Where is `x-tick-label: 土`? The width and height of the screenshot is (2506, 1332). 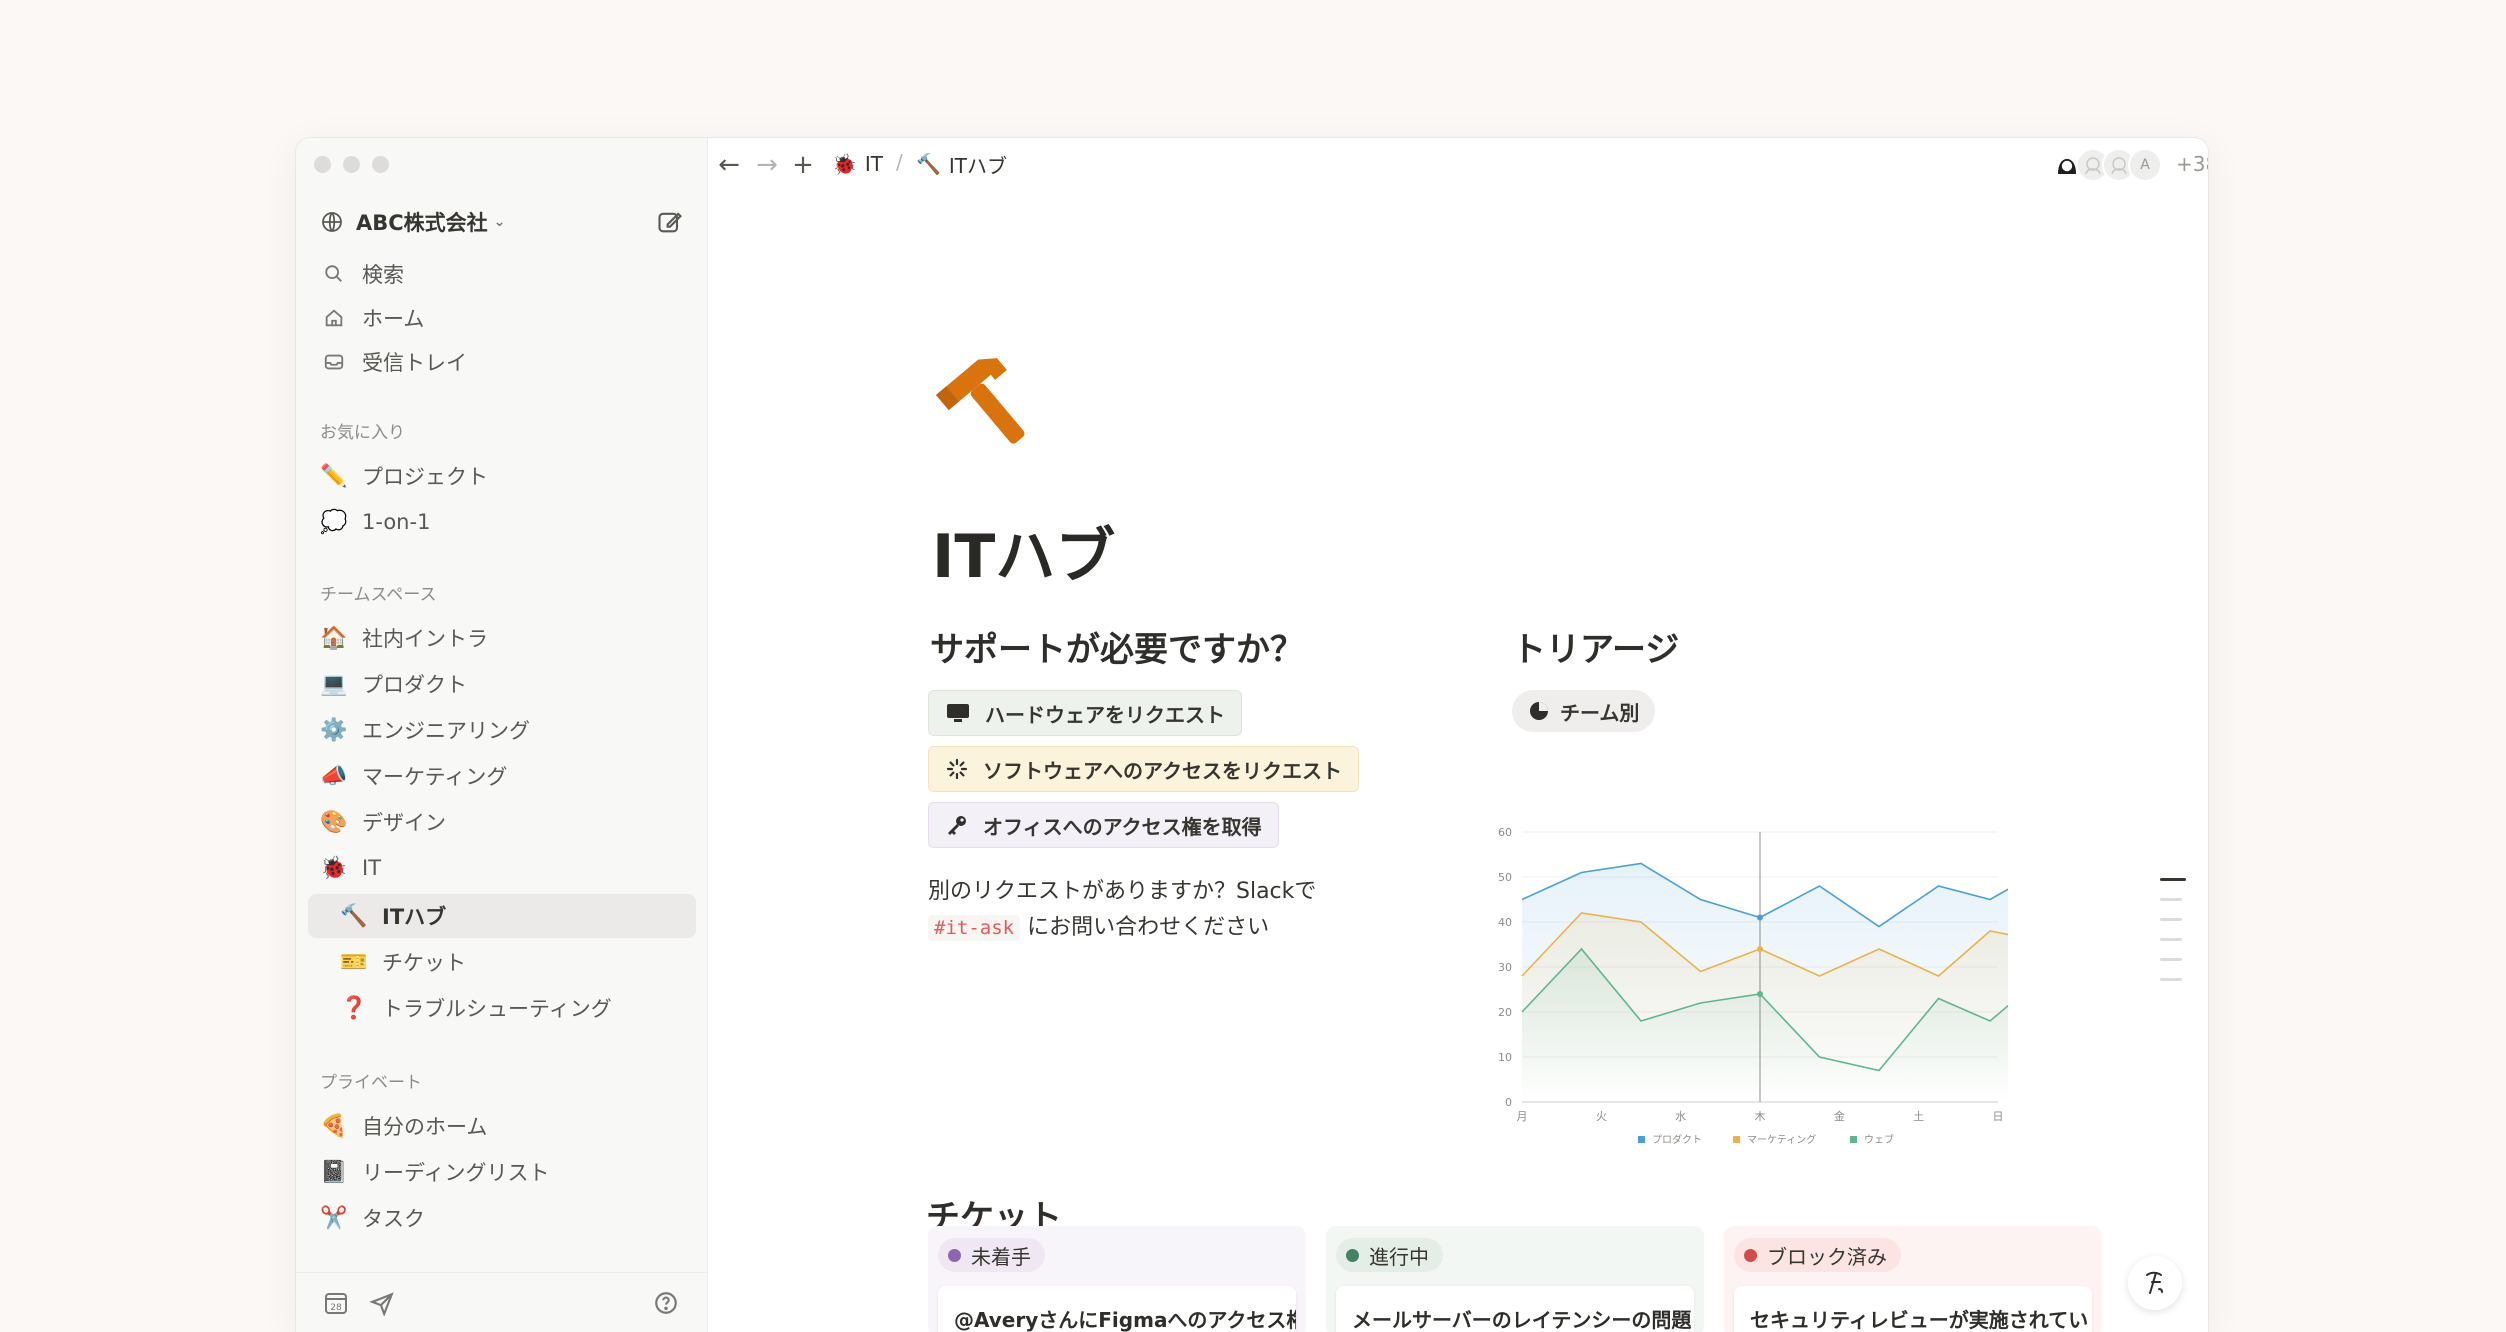
x-tick-label: 土 is located at coordinates (1918, 1116).